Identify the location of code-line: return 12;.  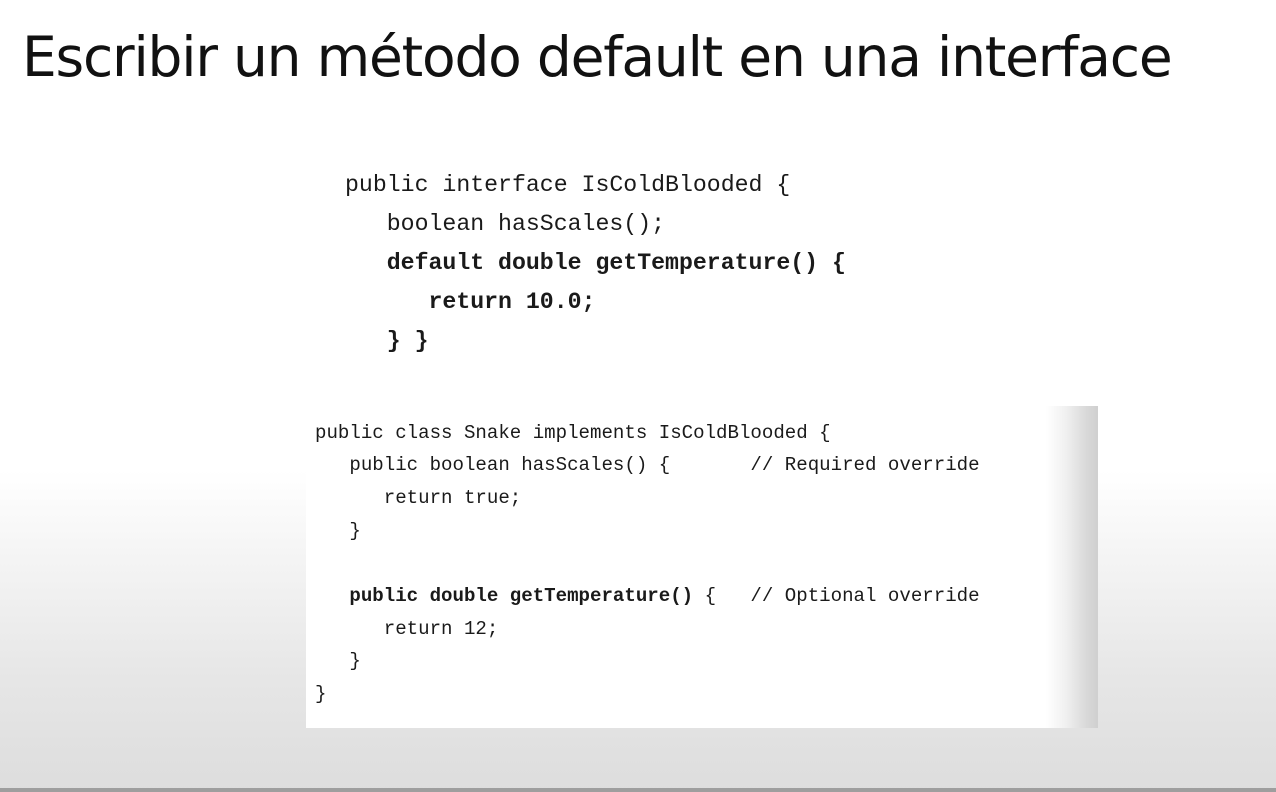
(407, 629).